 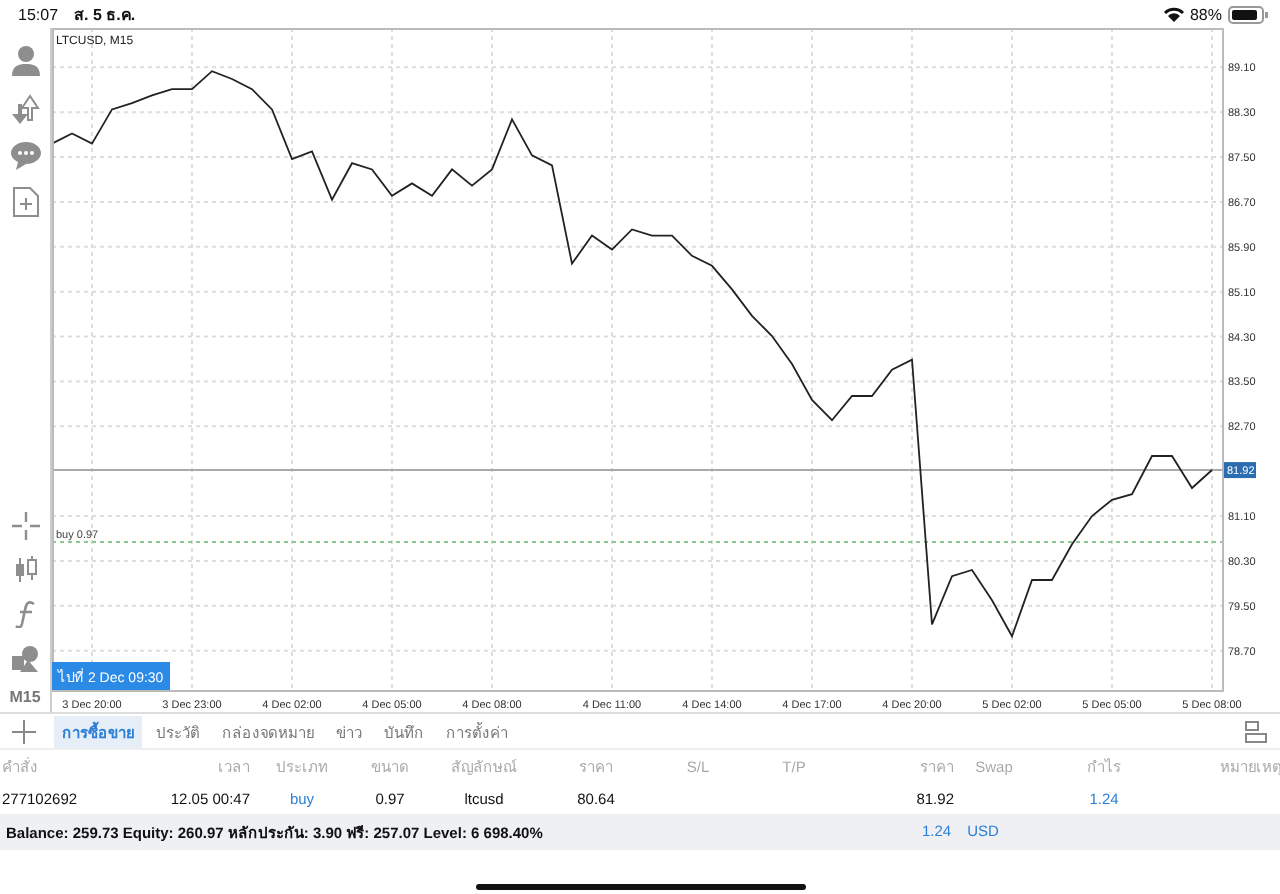 What do you see at coordinates (1248, 14) in the screenshot?
I see `battery-icon` at bounding box center [1248, 14].